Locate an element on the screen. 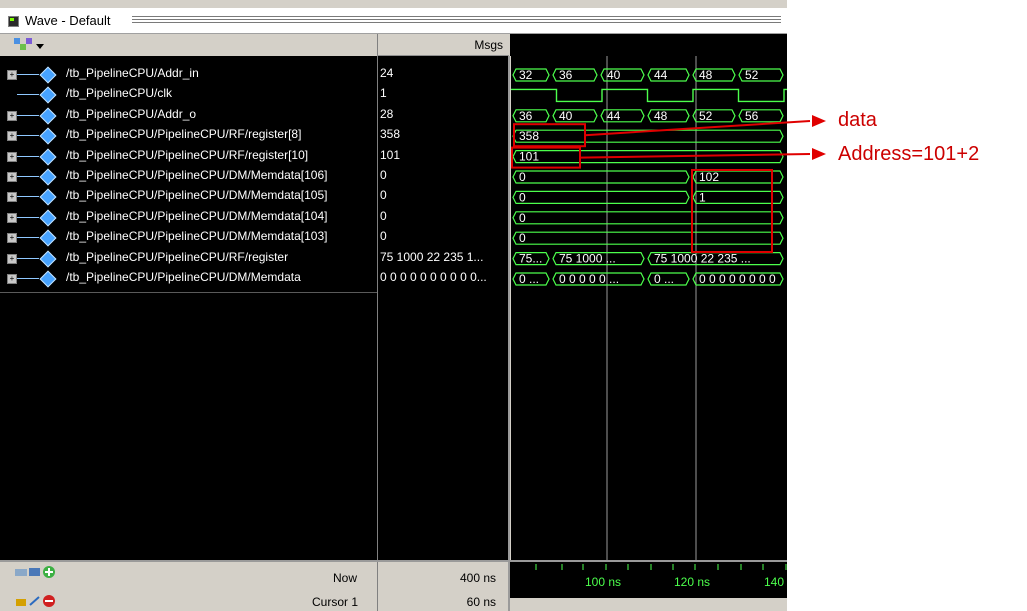 The image size is (1027, 611). wave-toolbar is located at coordinates (188, 45).